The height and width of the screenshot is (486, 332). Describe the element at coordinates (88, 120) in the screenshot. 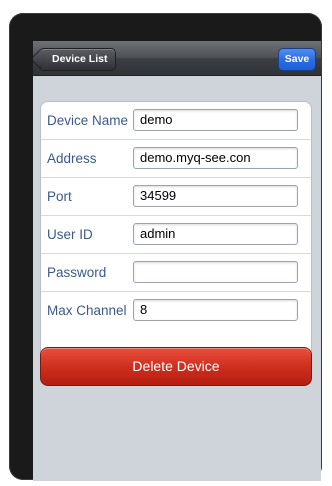

I see `device-name-label: Device Name` at that location.